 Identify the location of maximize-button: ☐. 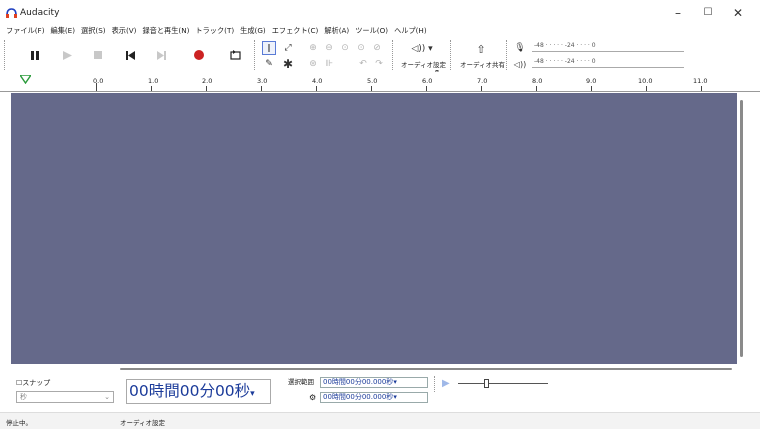
(708, 13).